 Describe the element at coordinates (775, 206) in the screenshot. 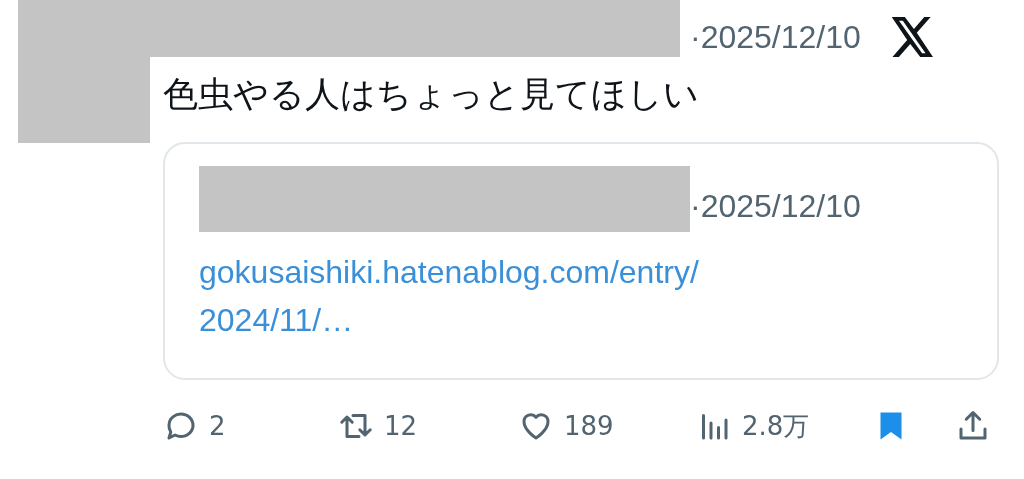

I see `quote-date: ·2025/12/10` at that location.